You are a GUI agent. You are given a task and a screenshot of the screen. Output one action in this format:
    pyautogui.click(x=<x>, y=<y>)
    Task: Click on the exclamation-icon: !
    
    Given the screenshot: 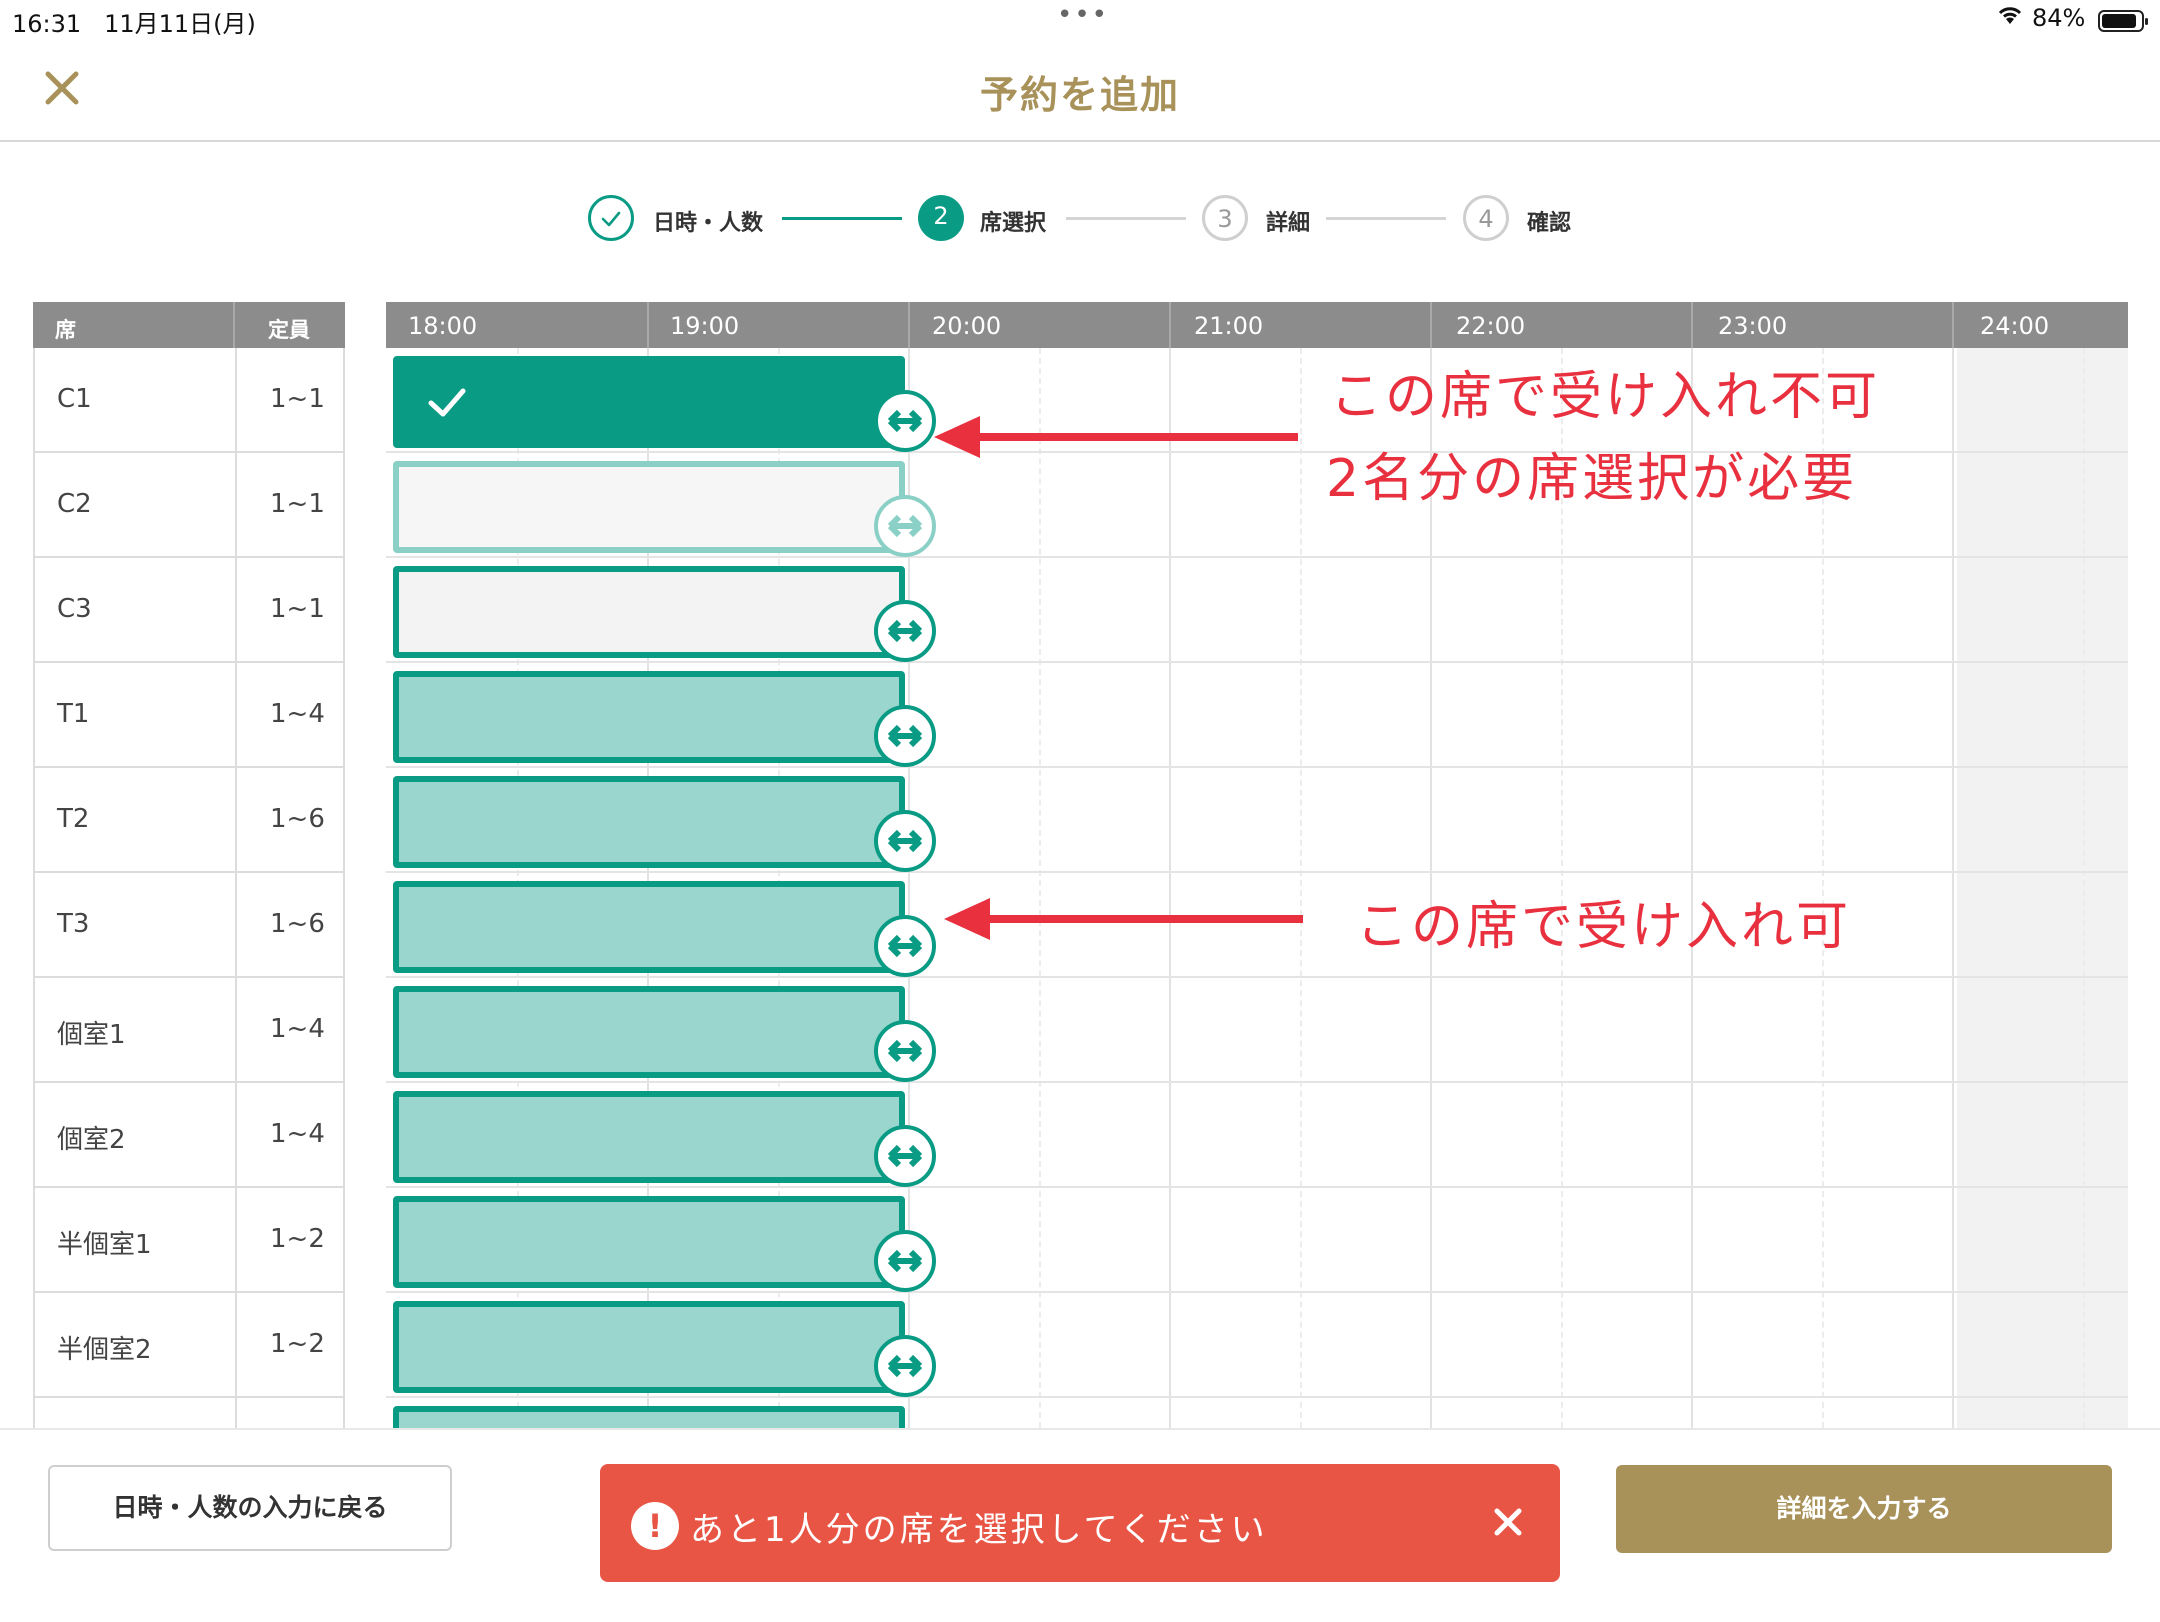 What is the action you would take?
    pyautogui.click(x=655, y=1526)
    